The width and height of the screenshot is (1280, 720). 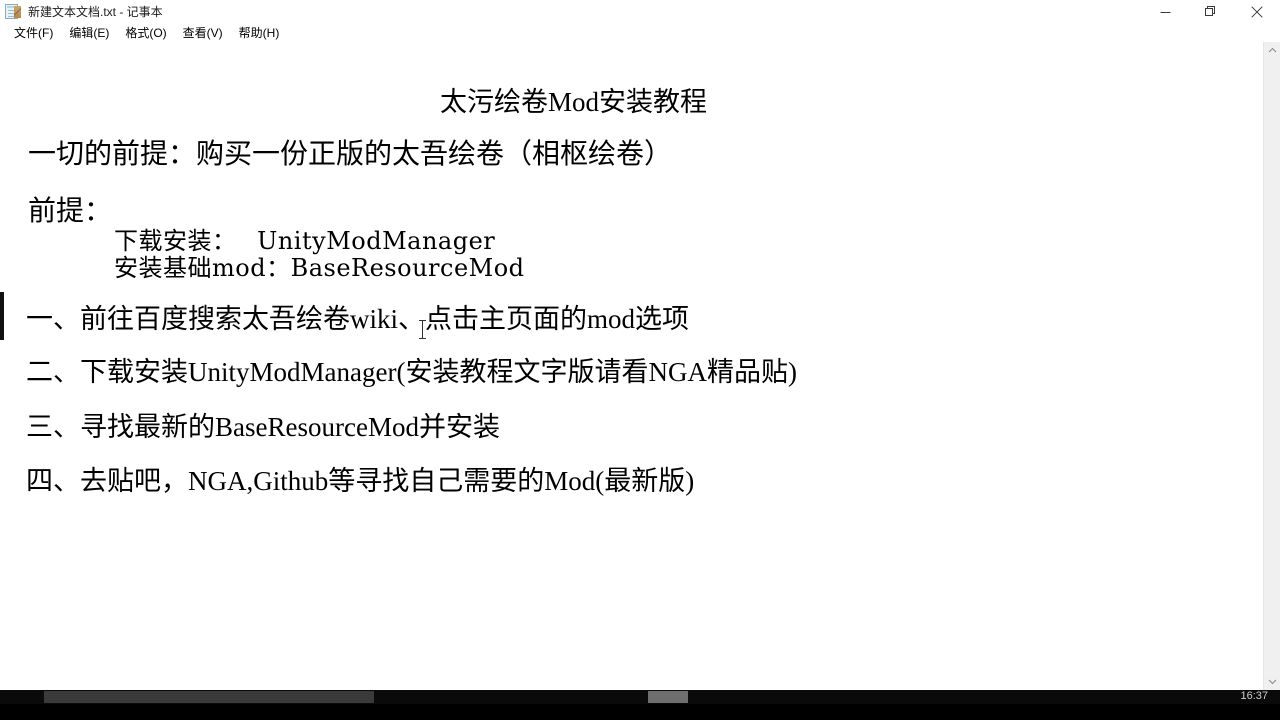 I want to click on scroll-down-button, so click(x=1272, y=681).